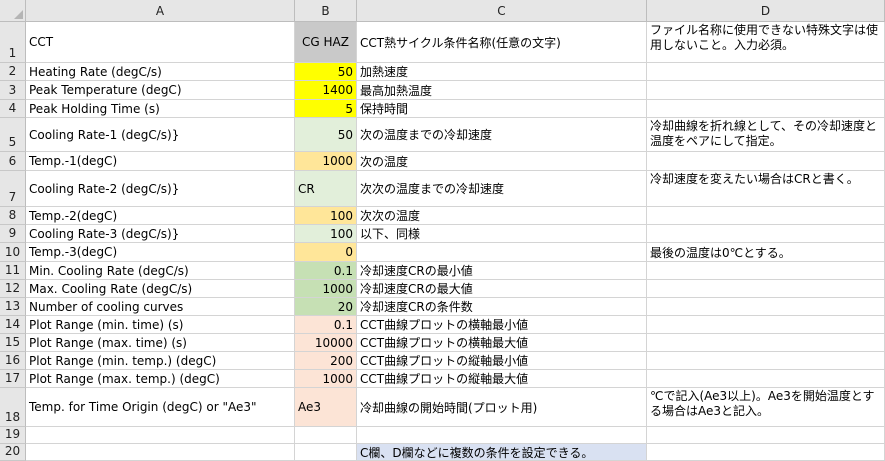  Describe the element at coordinates (502, 135) in the screenshot. I see `cell-c: 次の温度までの冷却速度` at that location.